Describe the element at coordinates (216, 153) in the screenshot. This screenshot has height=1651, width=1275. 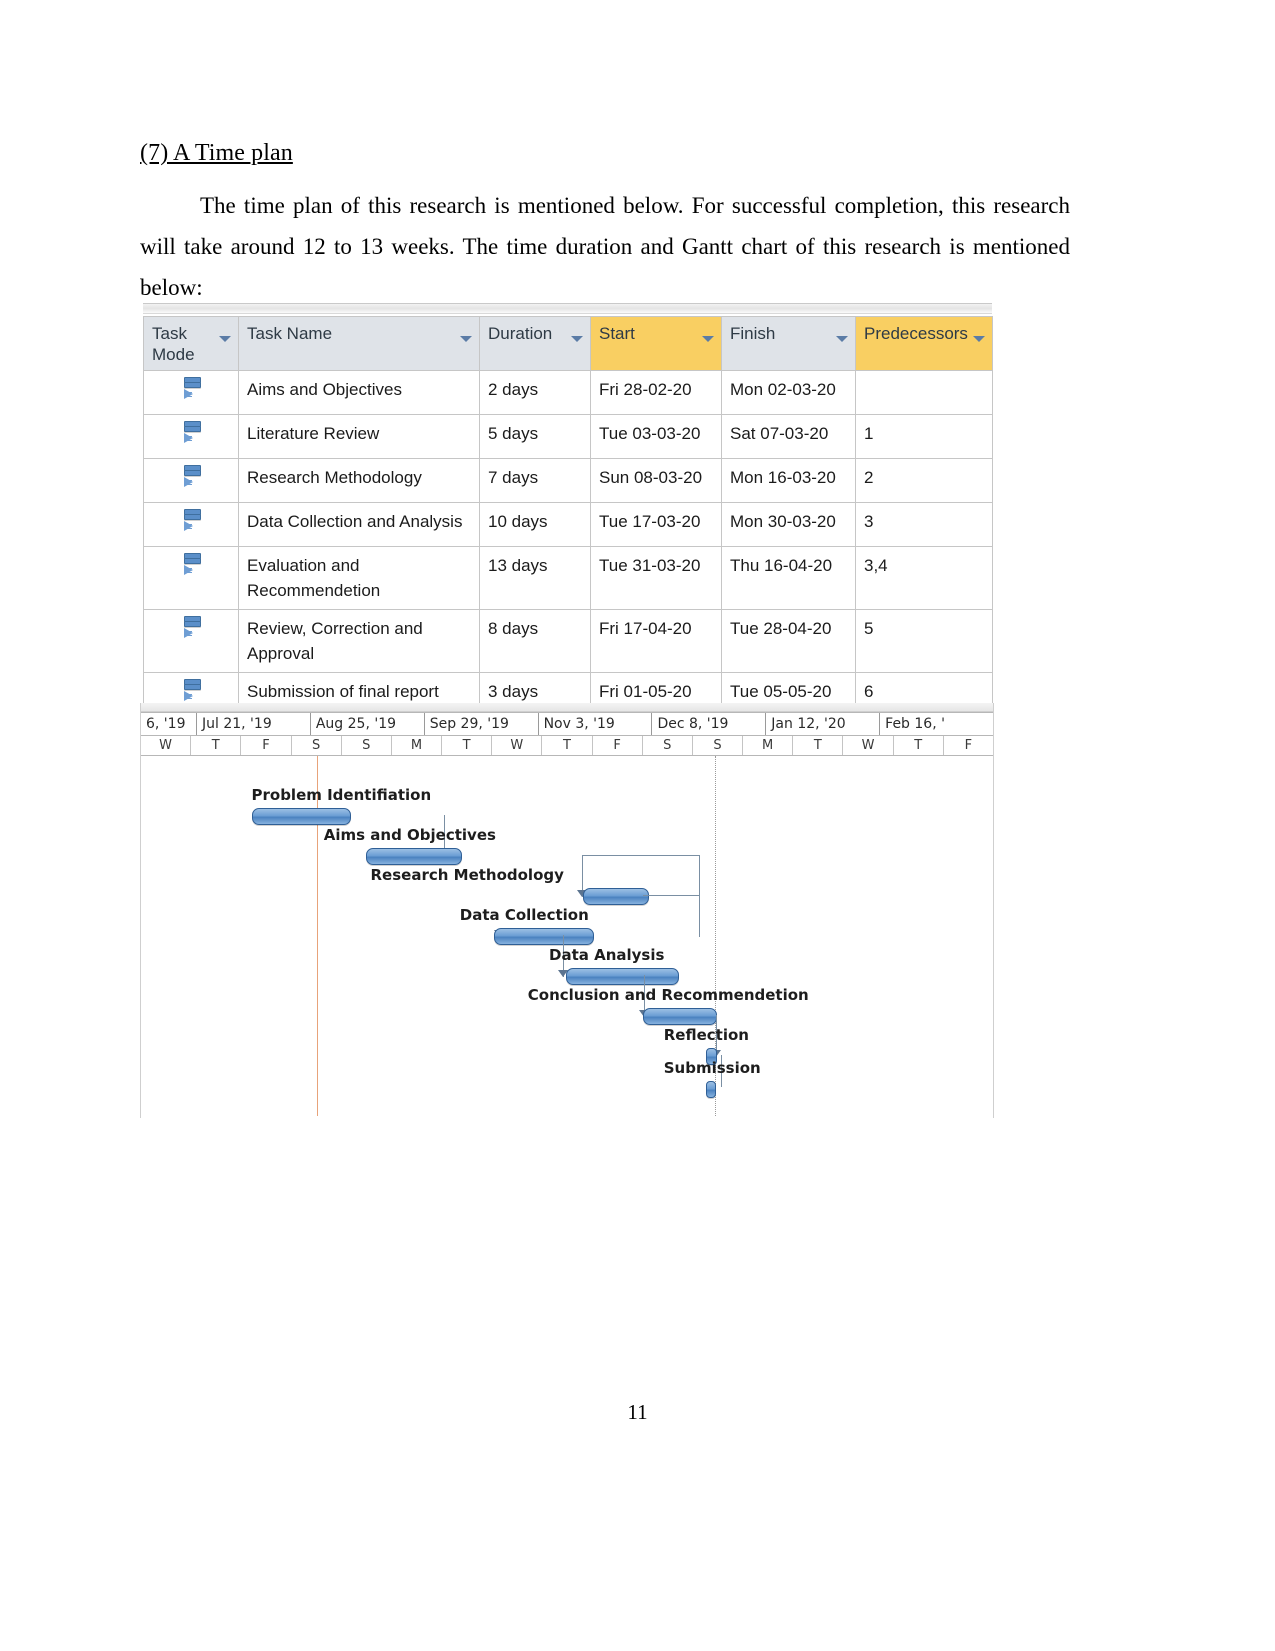
I see `page-title: (7) A Time plan` at that location.